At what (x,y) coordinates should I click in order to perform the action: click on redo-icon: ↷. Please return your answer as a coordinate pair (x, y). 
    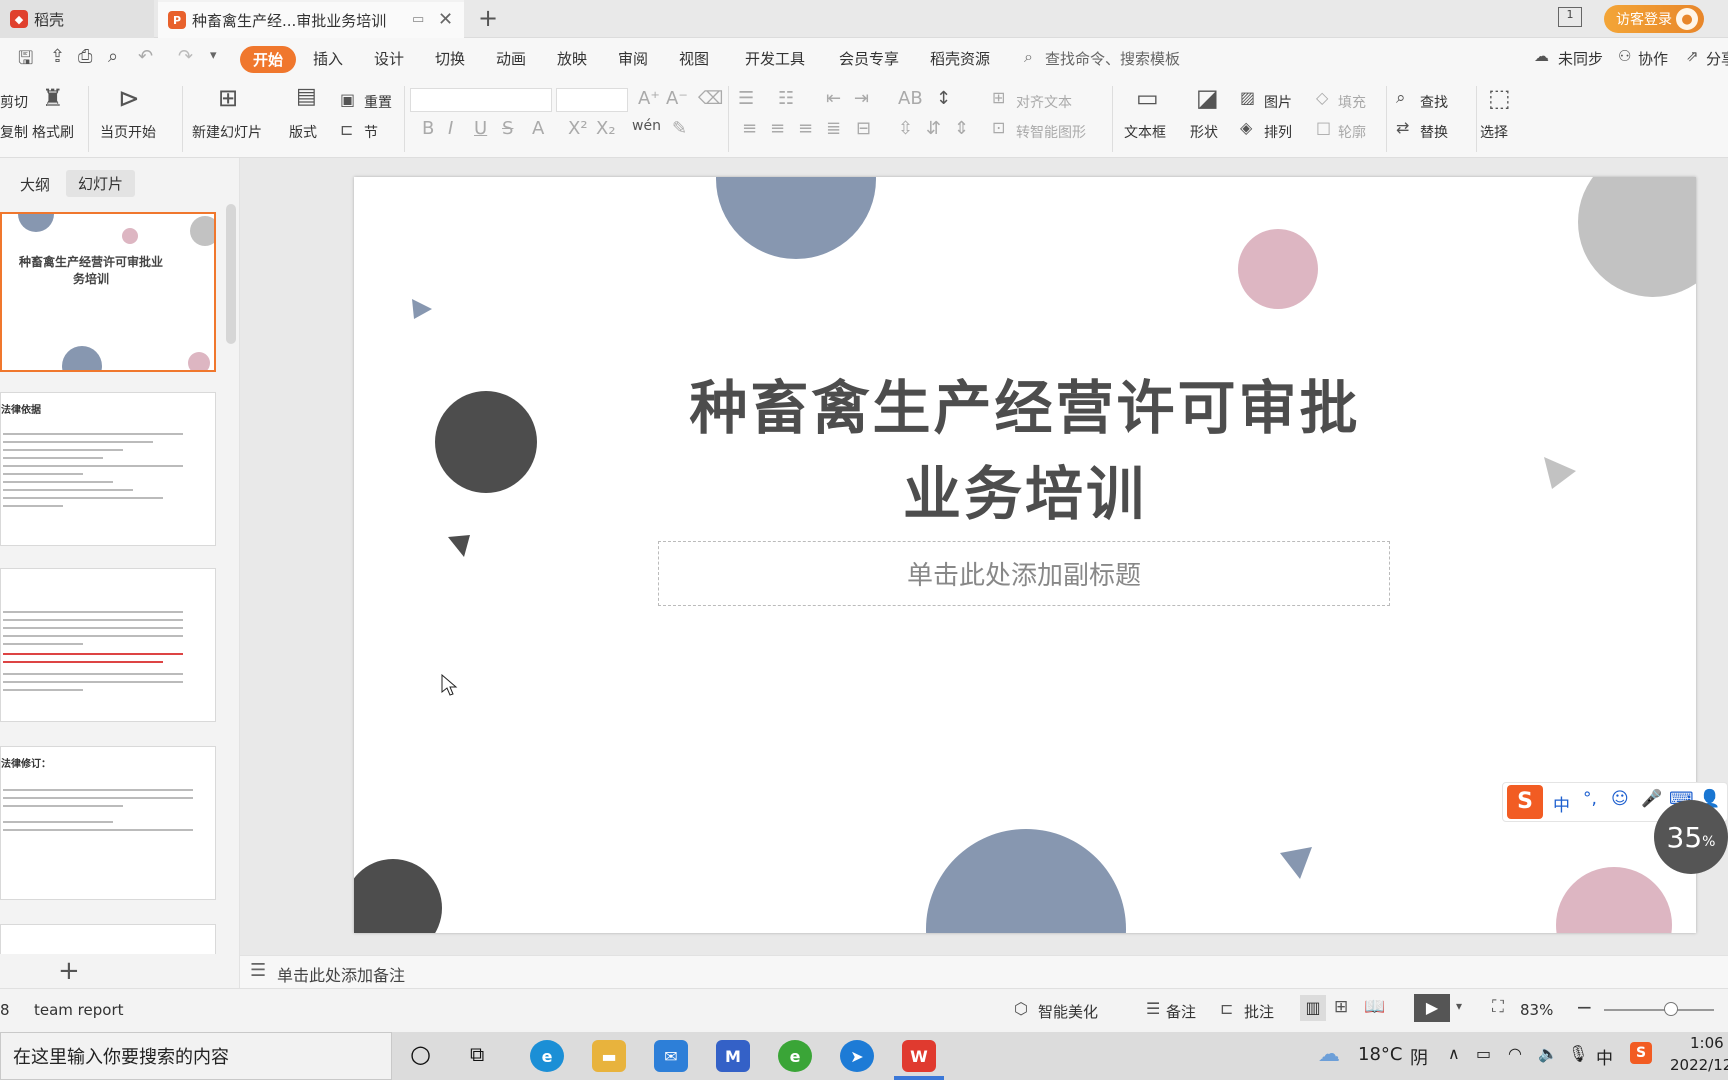
    Looking at the image, I should click on (185, 56).